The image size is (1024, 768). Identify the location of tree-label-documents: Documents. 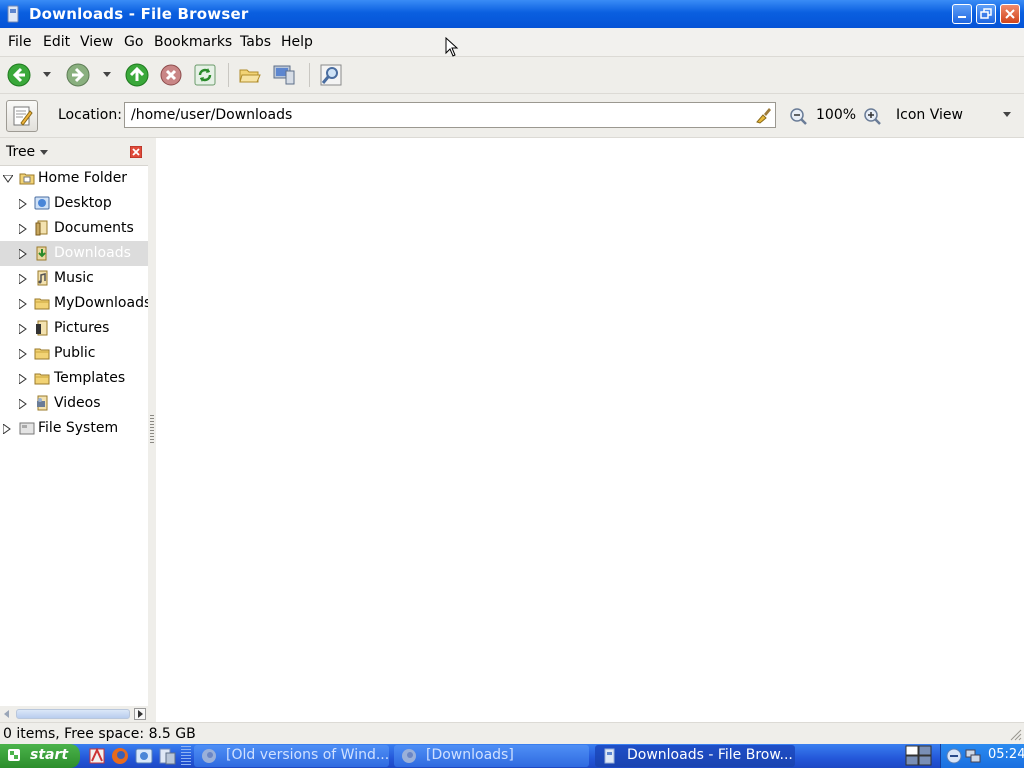
(94, 228).